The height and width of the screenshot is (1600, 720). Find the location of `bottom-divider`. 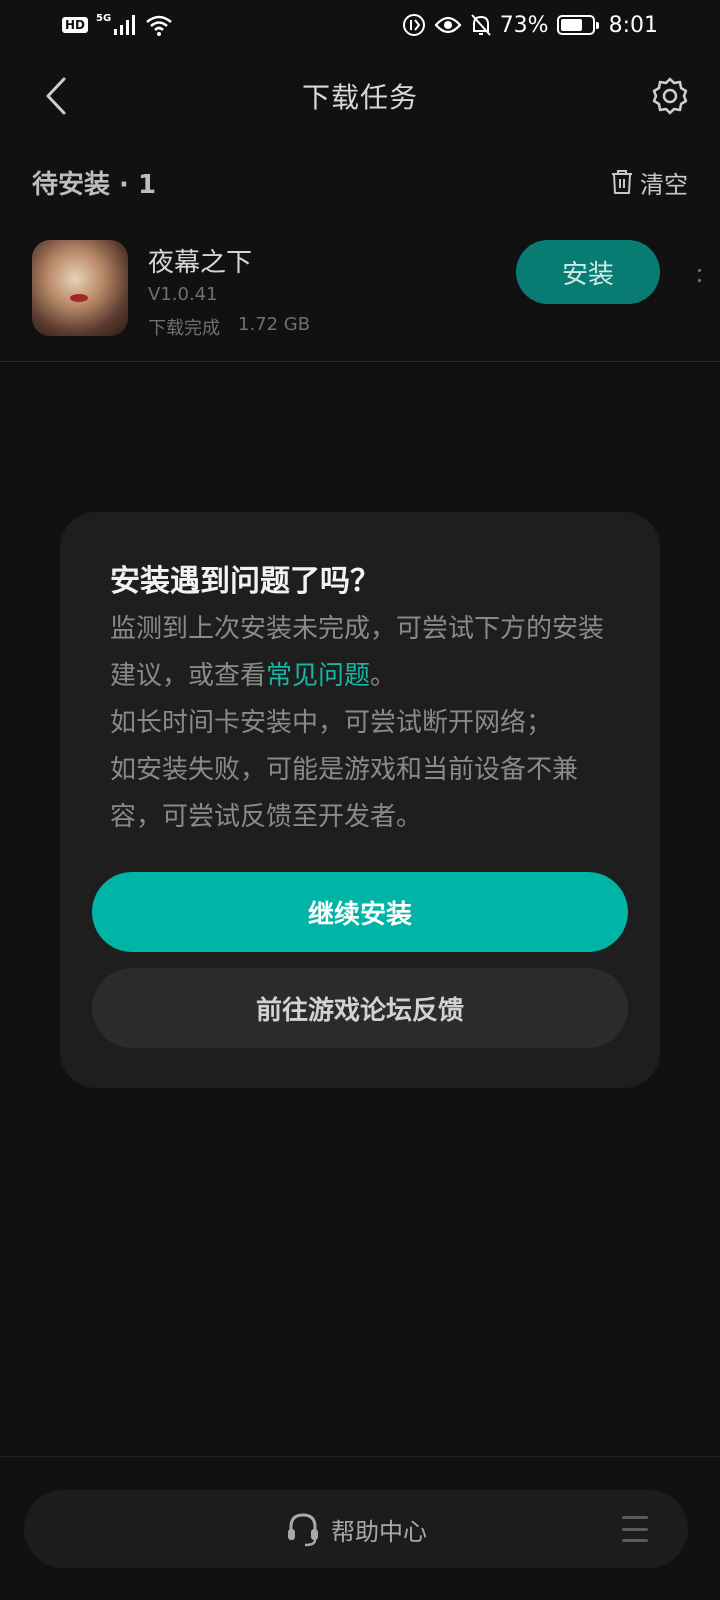

bottom-divider is located at coordinates (360, 1456).